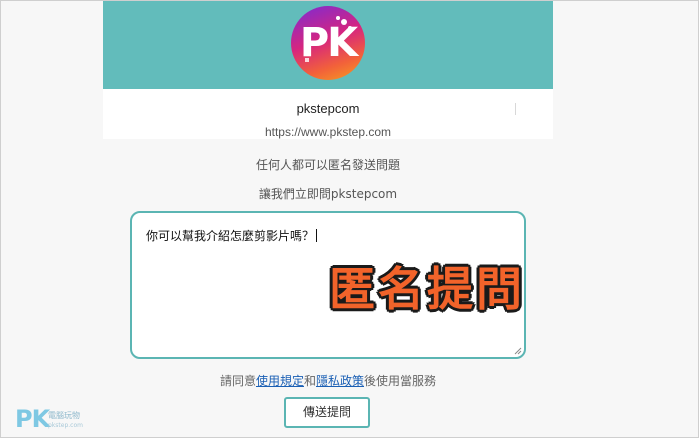 The height and width of the screenshot is (438, 699). Describe the element at coordinates (237, 381) in the screenshot. I see `terms-prefix: 請同意` at that location.